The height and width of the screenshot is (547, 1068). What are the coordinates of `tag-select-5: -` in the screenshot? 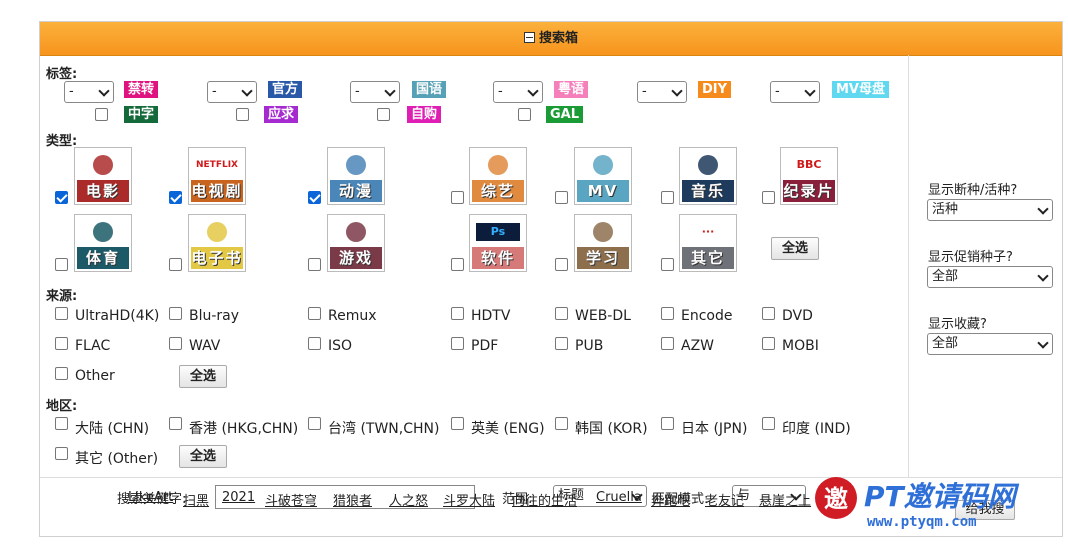 It's located at (795, 92).